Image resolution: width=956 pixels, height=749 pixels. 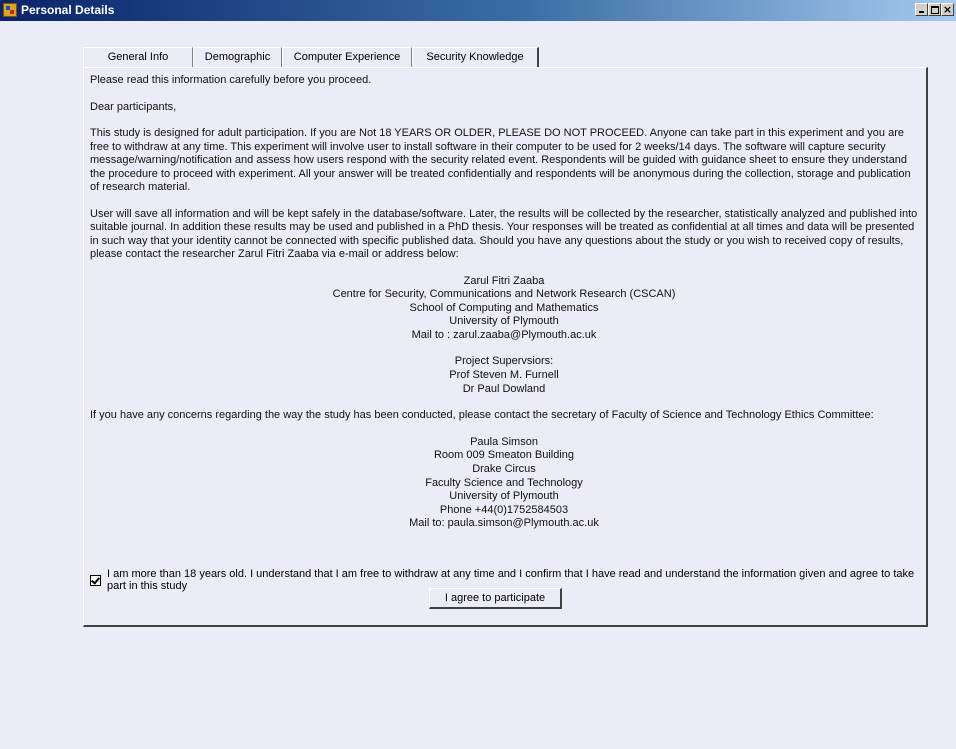 What do you see at coordinates (947, 9) in the screenshot?
I see `close-button: ×` at bounding box center [947, 9].